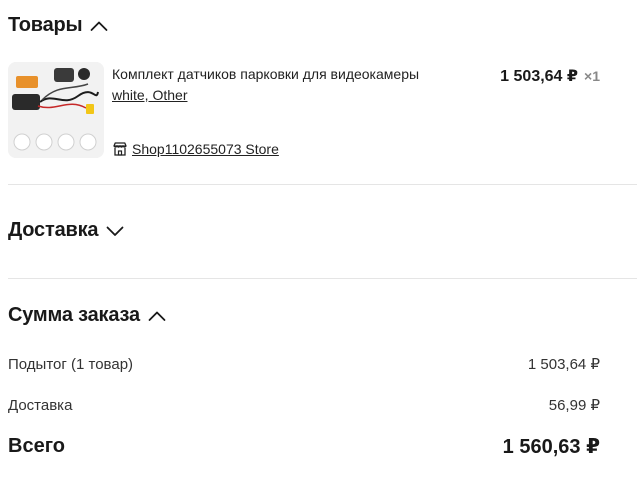 This screenshot has width=637, height=488. What do you see at coordinates (304, 405) in the screenshot?
I see `delivery-cost-row: Доставка 56,99 ₽` at bounding box center [304, 405].